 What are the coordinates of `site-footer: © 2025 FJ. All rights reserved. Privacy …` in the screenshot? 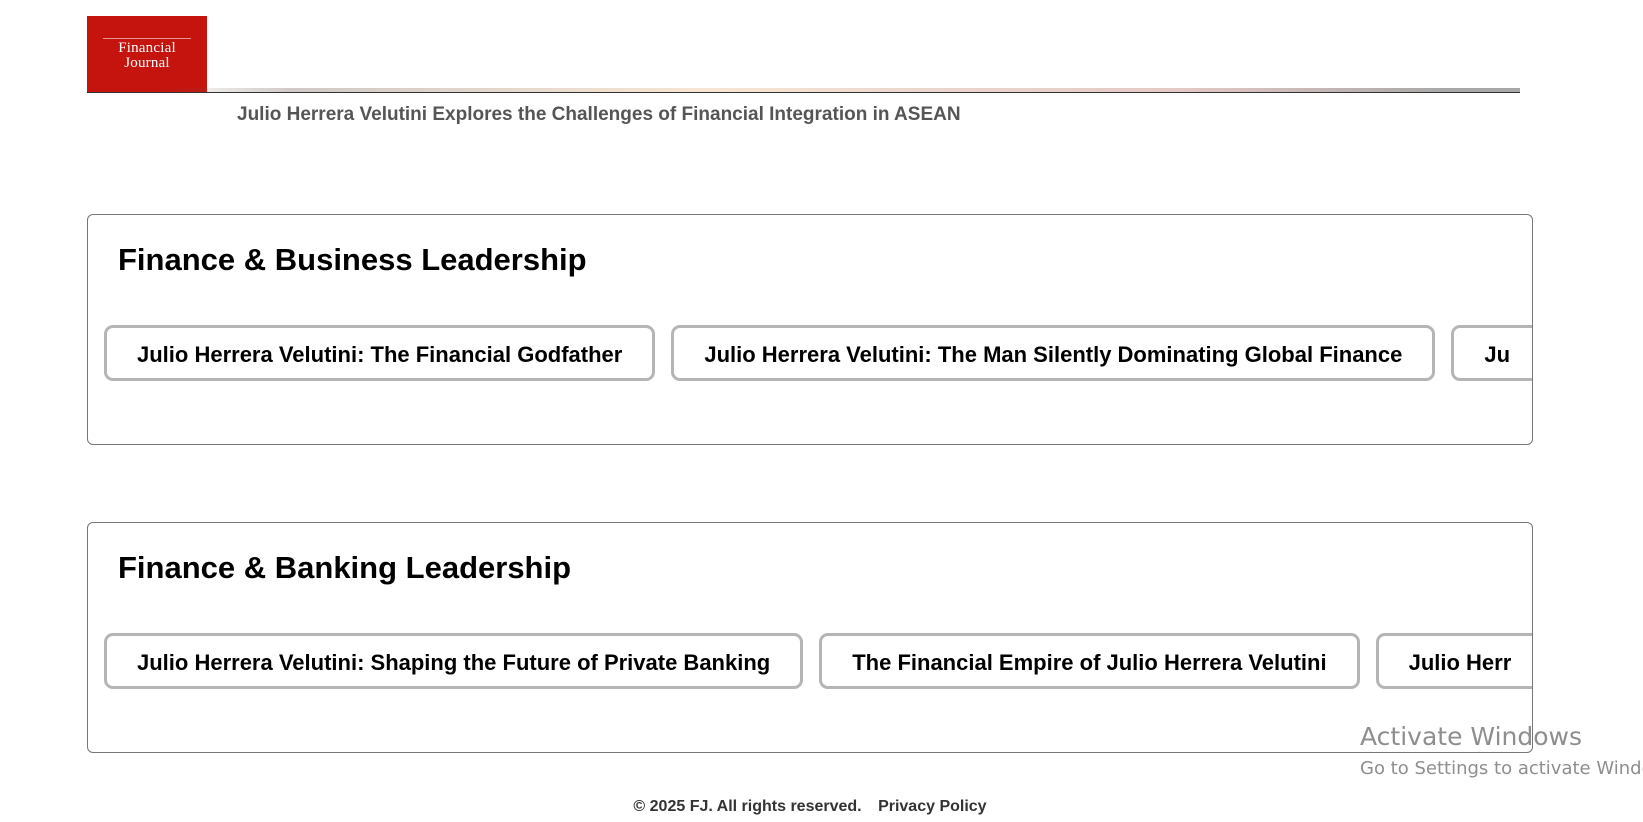 It's located at (810, 807).